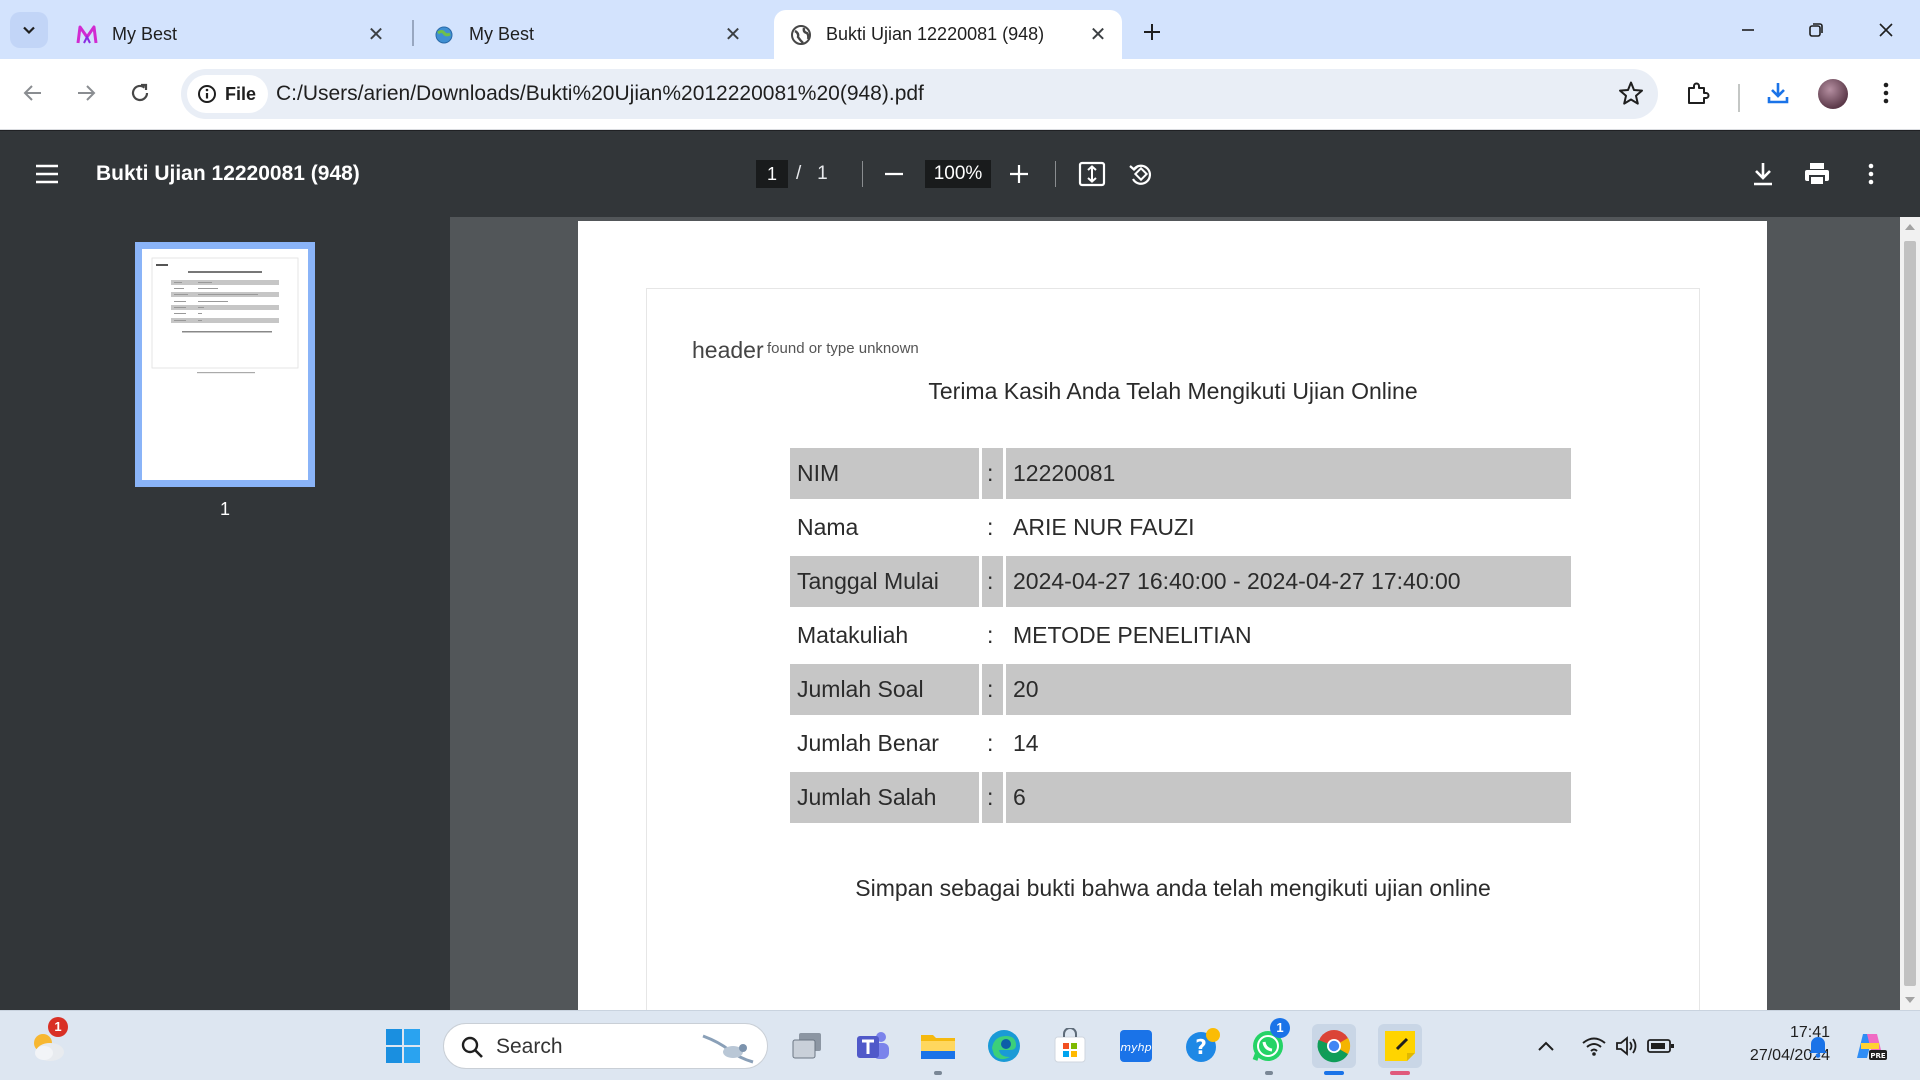  What do you see at coordinates (1870, 1046) in the screenshot?
I see `copilot-button: PRE` at bounding box center [1870, 1046].